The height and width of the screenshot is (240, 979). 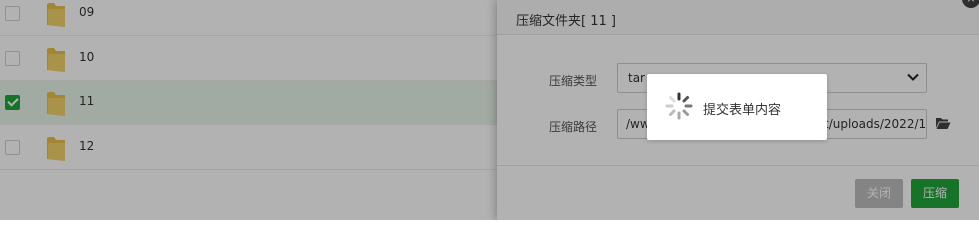 I want to click on loading-toast: 提交表单内容, so click(x=737, y=107).